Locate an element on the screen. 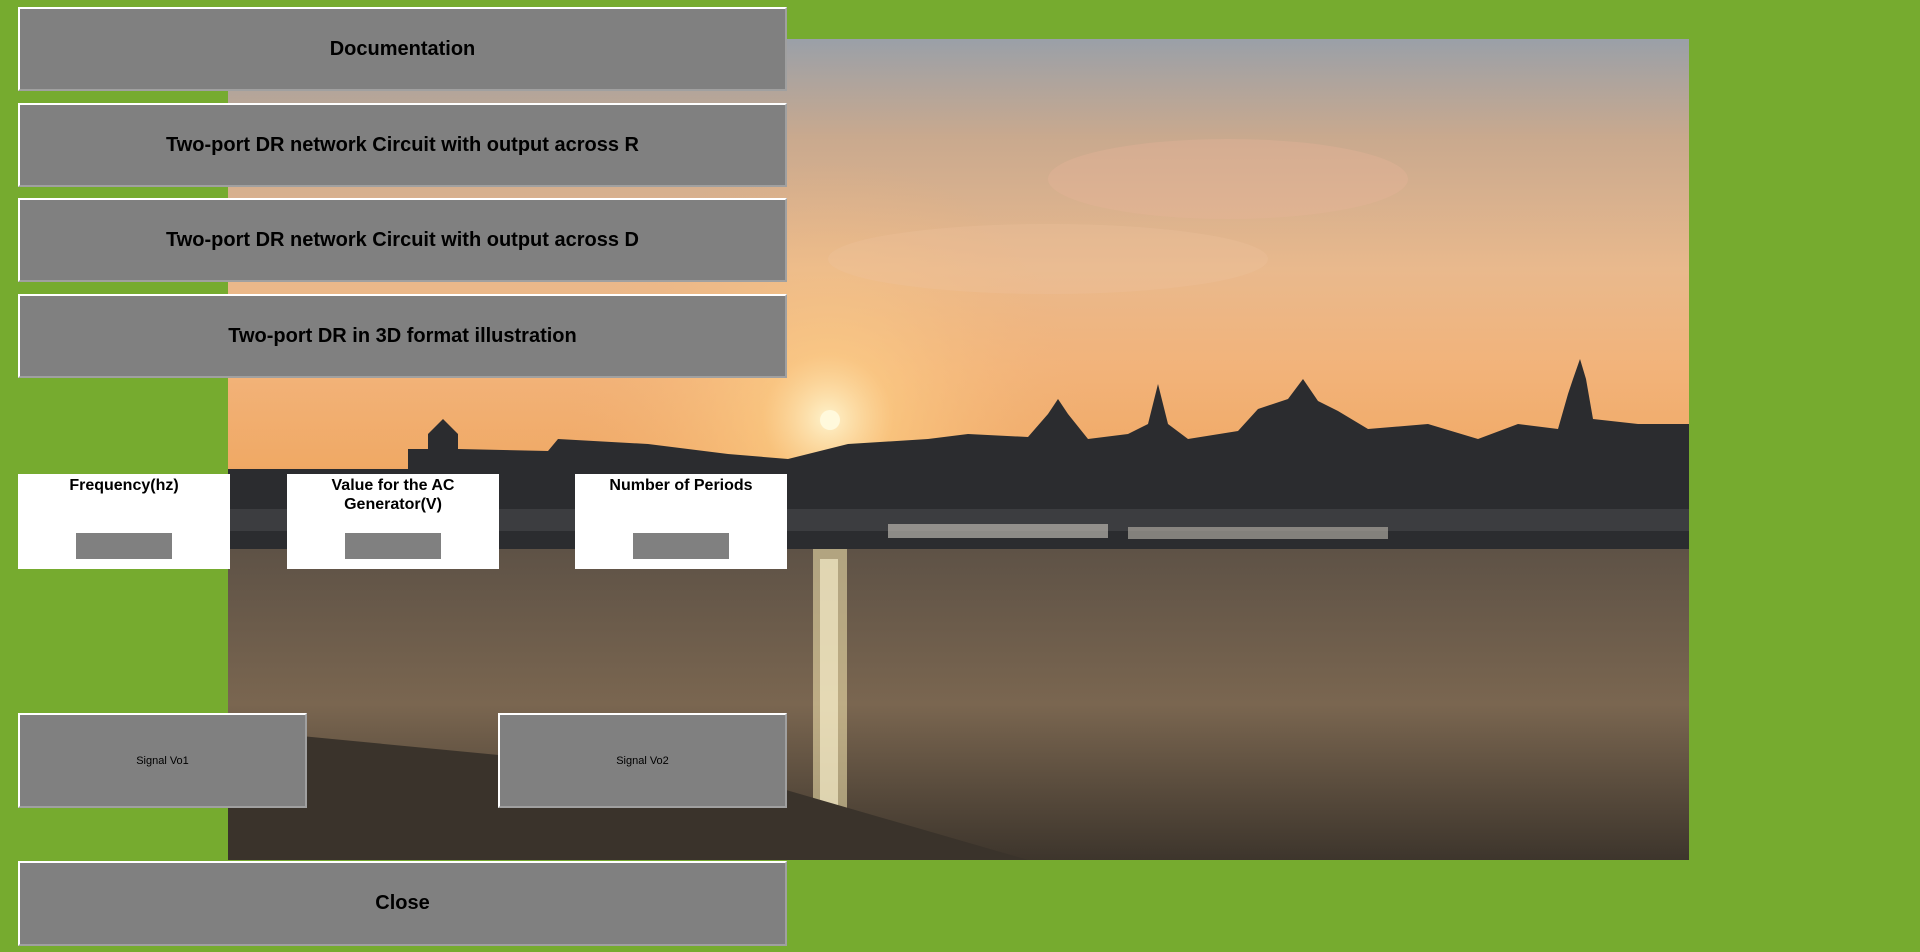  ac-generator-panel: Value for the AC Generator(V) is located at coordinates (393, 521).